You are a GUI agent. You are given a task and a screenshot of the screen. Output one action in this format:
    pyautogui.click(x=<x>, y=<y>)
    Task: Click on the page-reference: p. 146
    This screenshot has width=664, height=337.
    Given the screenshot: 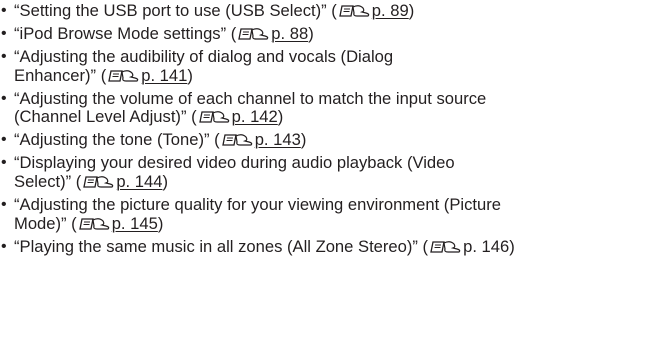 What is the action you would take?
    pyautogui.click(x=468, y=246)
    